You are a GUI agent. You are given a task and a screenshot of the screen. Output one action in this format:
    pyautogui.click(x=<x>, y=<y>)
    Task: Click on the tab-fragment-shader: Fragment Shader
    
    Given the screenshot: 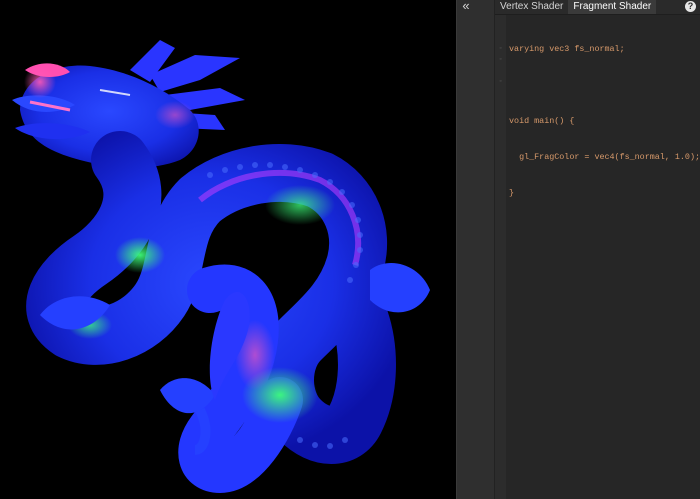 What is the action you would take?
    pyautogui.click(x=612, y=7)
    